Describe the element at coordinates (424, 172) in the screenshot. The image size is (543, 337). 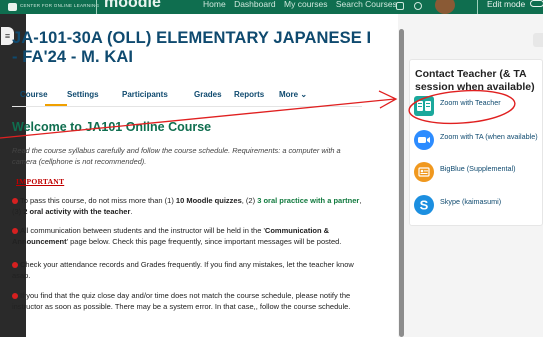
I see `bigbluebutton-icon` at that location.